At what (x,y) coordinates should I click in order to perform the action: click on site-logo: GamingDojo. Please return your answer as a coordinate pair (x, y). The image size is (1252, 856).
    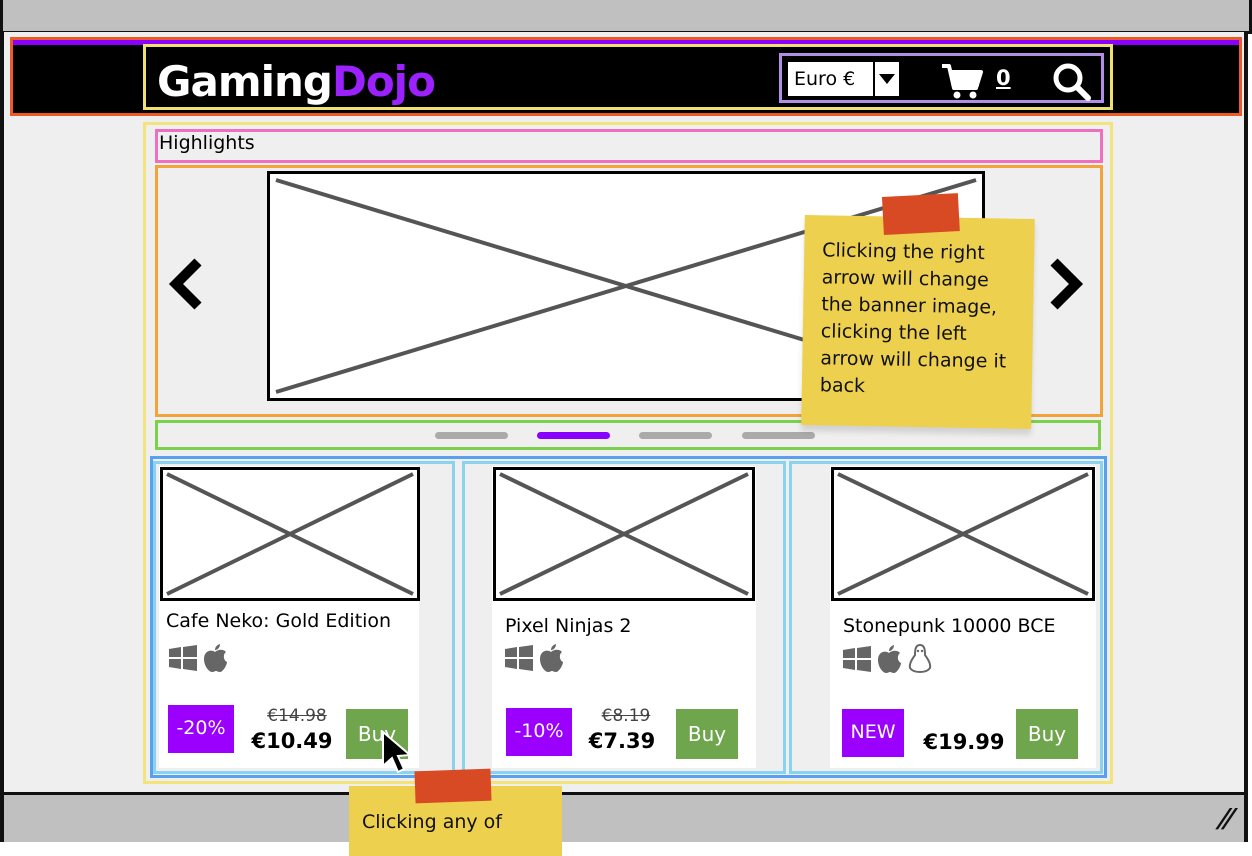
    Looking at the image, I should click on (296, 82).